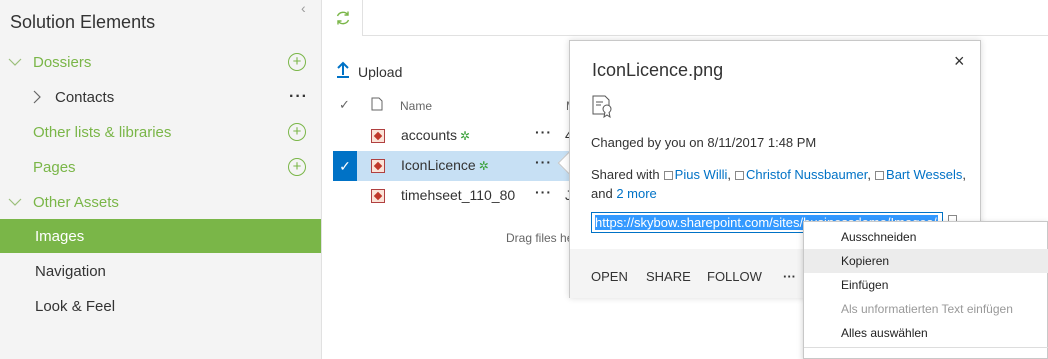 This screenshot has height=359, width=1048. Describe the element at coordinates (303, 8) in the screenshot. I see `collapse-sidebar-icon: ‹` at that location.